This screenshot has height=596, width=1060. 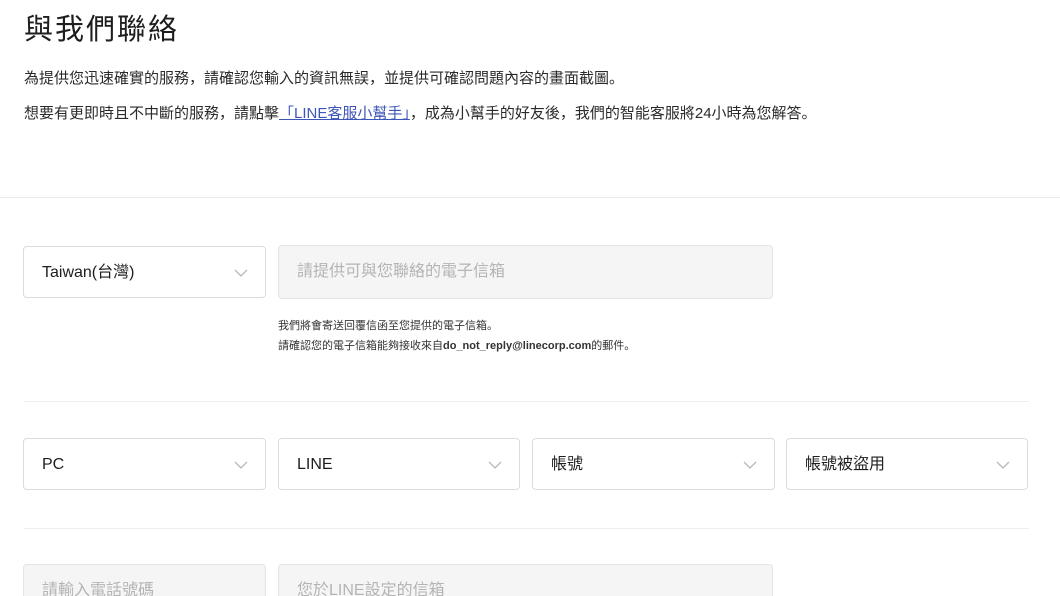 What do you see at coordinates (907, 464) in the screenshot?
I see `subcategory-select: 帳號被盜用` at bounding box center [907, 464].